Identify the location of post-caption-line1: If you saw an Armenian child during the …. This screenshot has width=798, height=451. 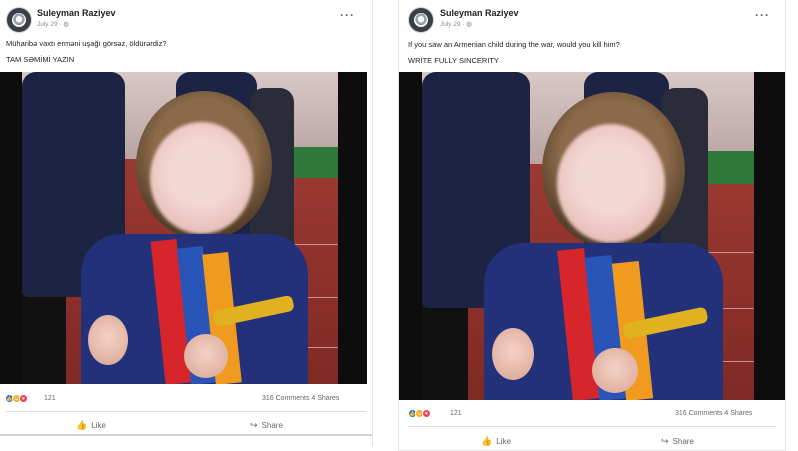
(514, 44).